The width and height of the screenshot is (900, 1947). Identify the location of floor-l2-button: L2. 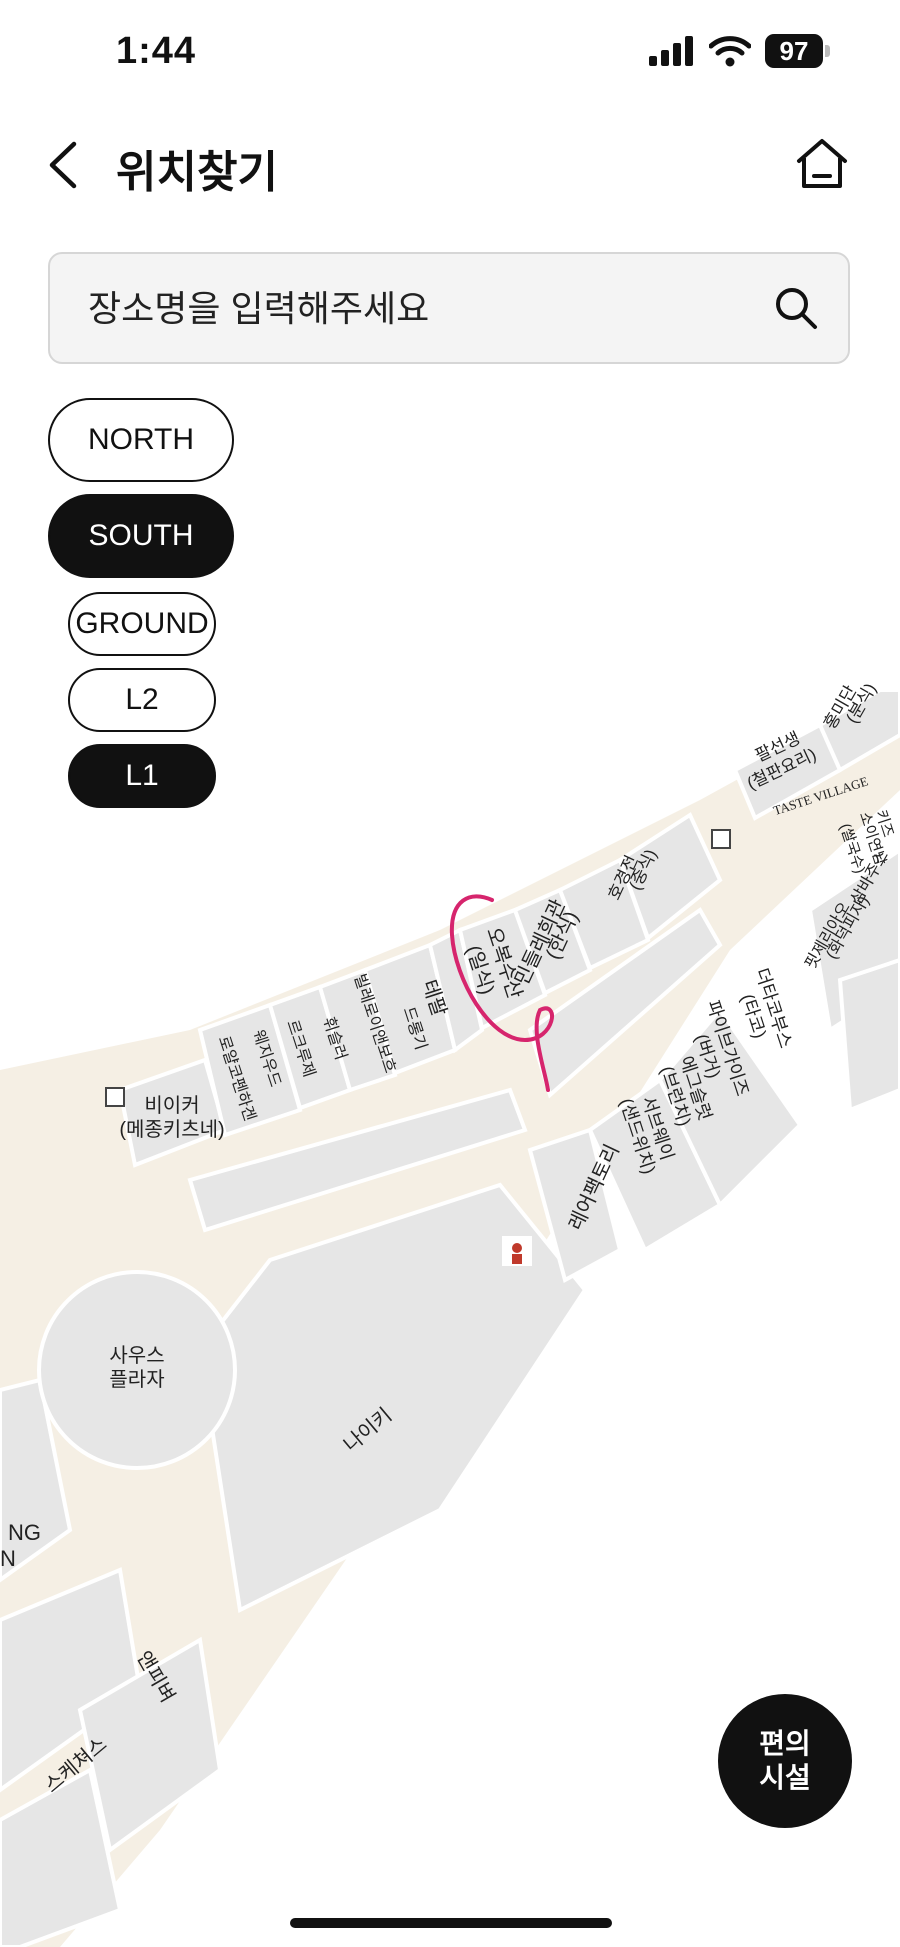
(142, 700).